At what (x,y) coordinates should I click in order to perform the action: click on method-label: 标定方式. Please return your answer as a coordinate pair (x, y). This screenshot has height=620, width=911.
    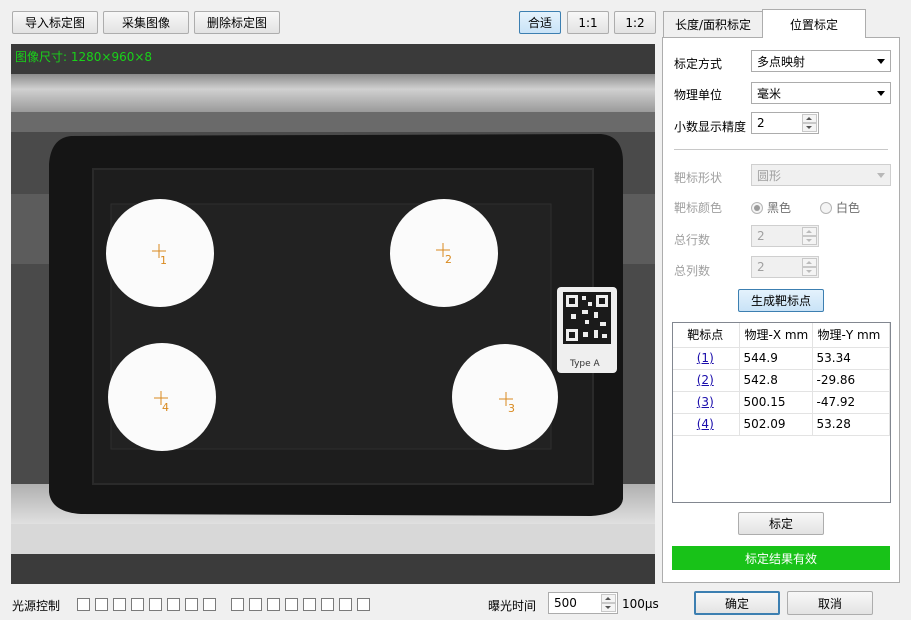
    Looking at the image, I should click on (698, 64).